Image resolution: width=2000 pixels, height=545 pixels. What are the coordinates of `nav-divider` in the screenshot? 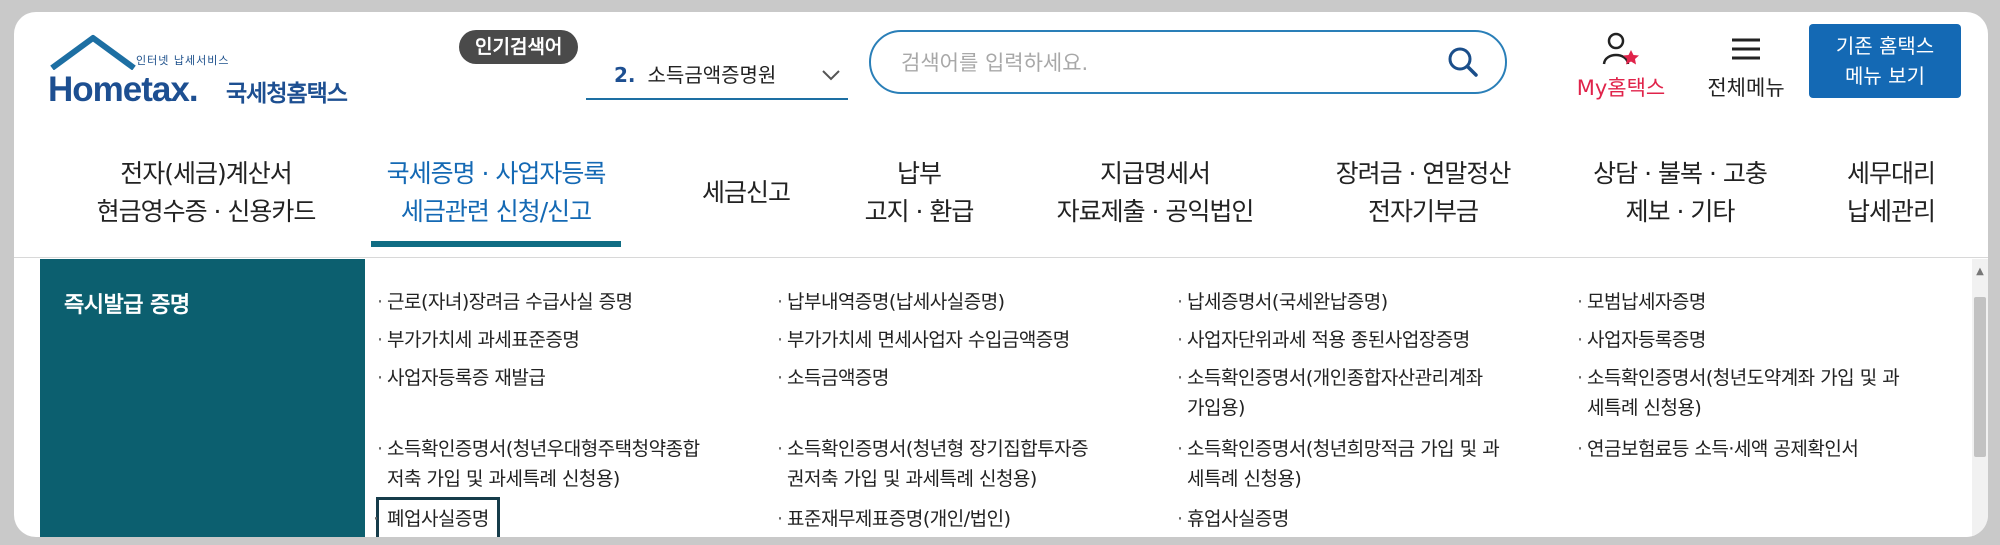 It's located at (1001, 257).